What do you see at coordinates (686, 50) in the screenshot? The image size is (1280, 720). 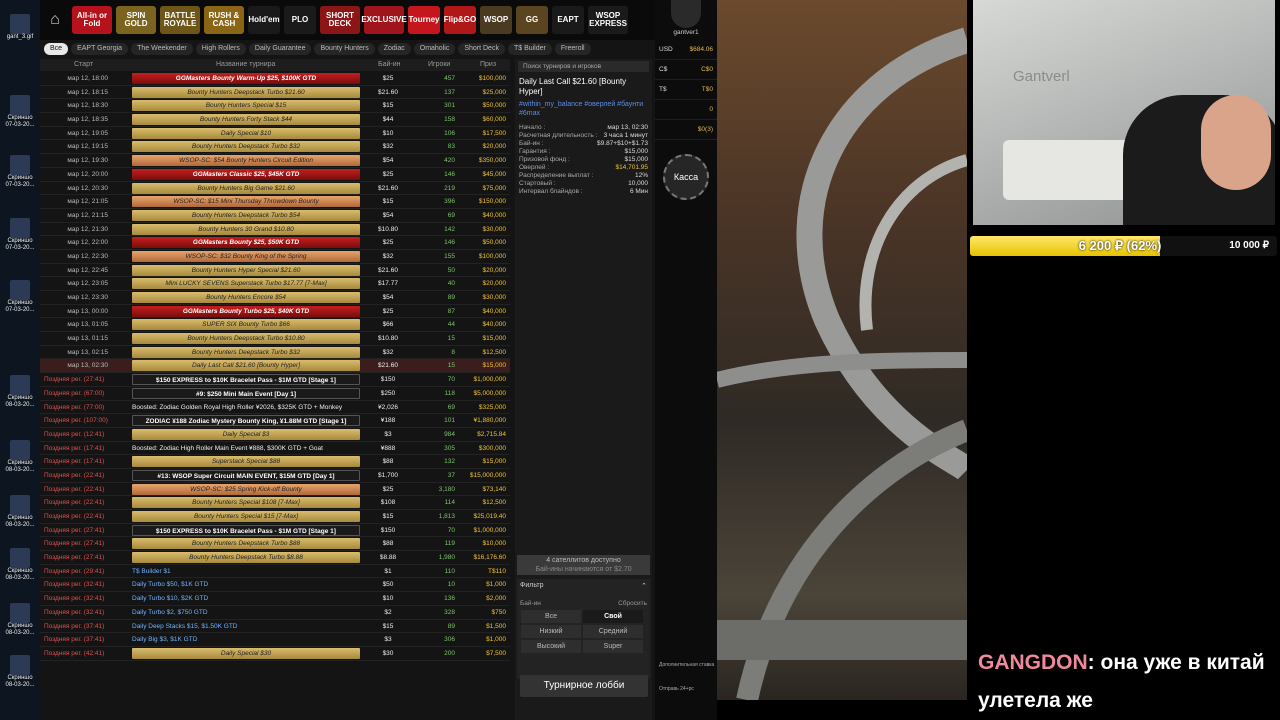 I see `balance-row: USD $684.06` at bounding box center [686, 50].